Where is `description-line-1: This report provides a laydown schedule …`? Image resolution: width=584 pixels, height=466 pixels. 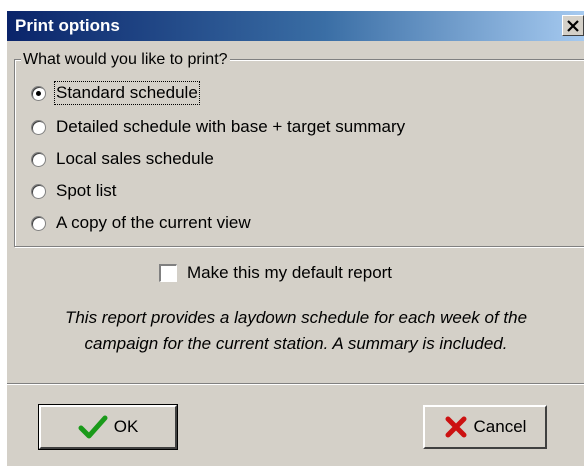
description-line-1: This report provides a laydown schedule … is located at coordinates (296, 317).